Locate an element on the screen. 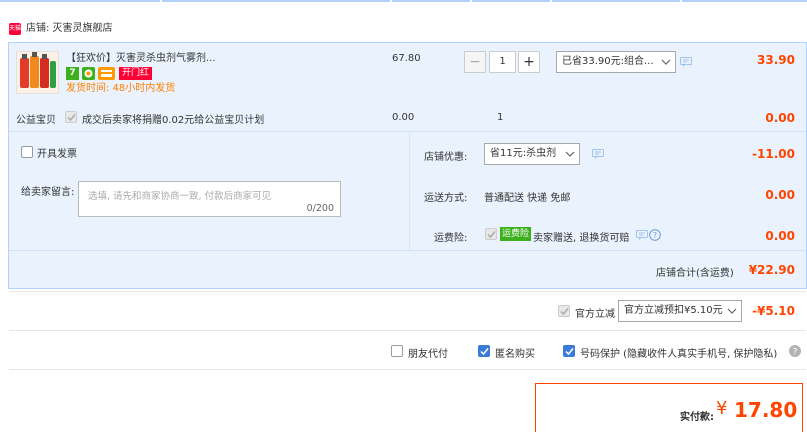  invoice-label: 开具发票 is located at coordinates (57, 154).